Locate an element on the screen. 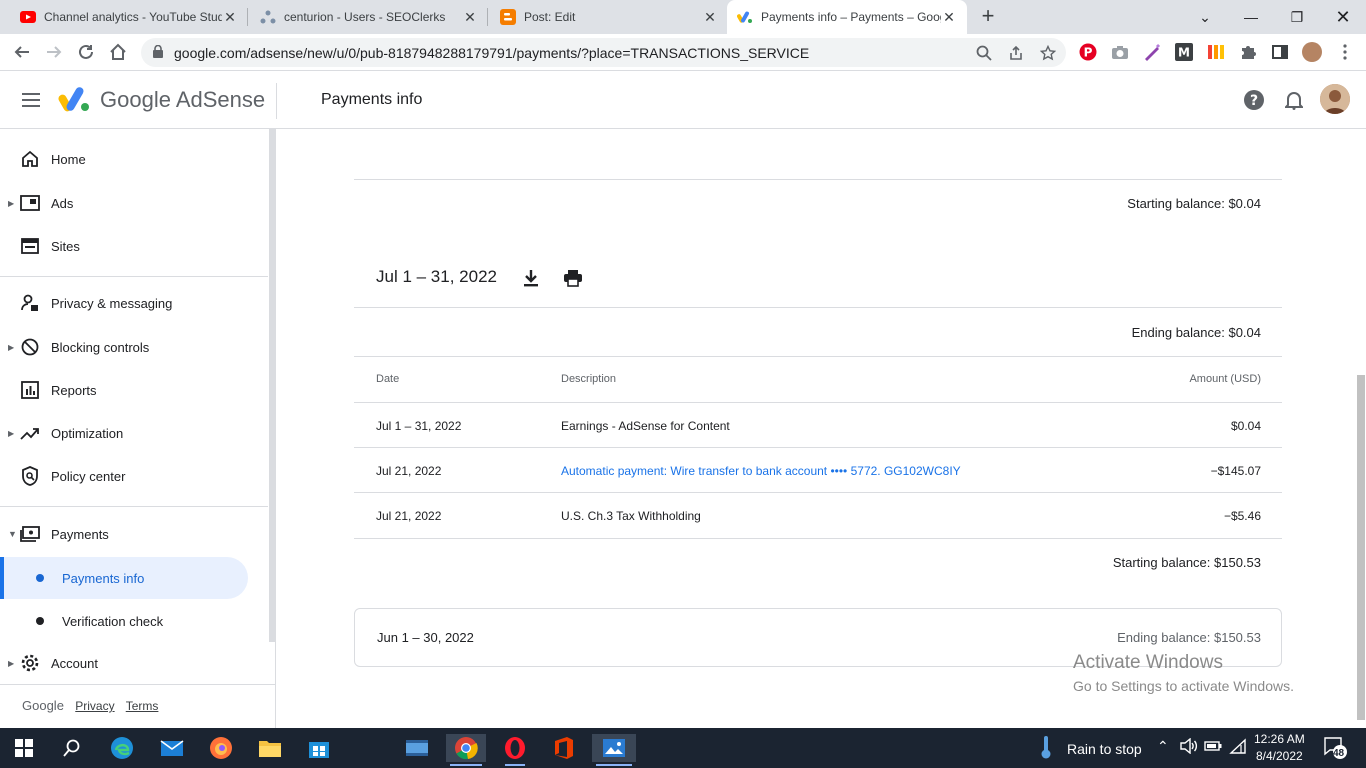  main-scrollbar is located at coordinates (1361, 547).